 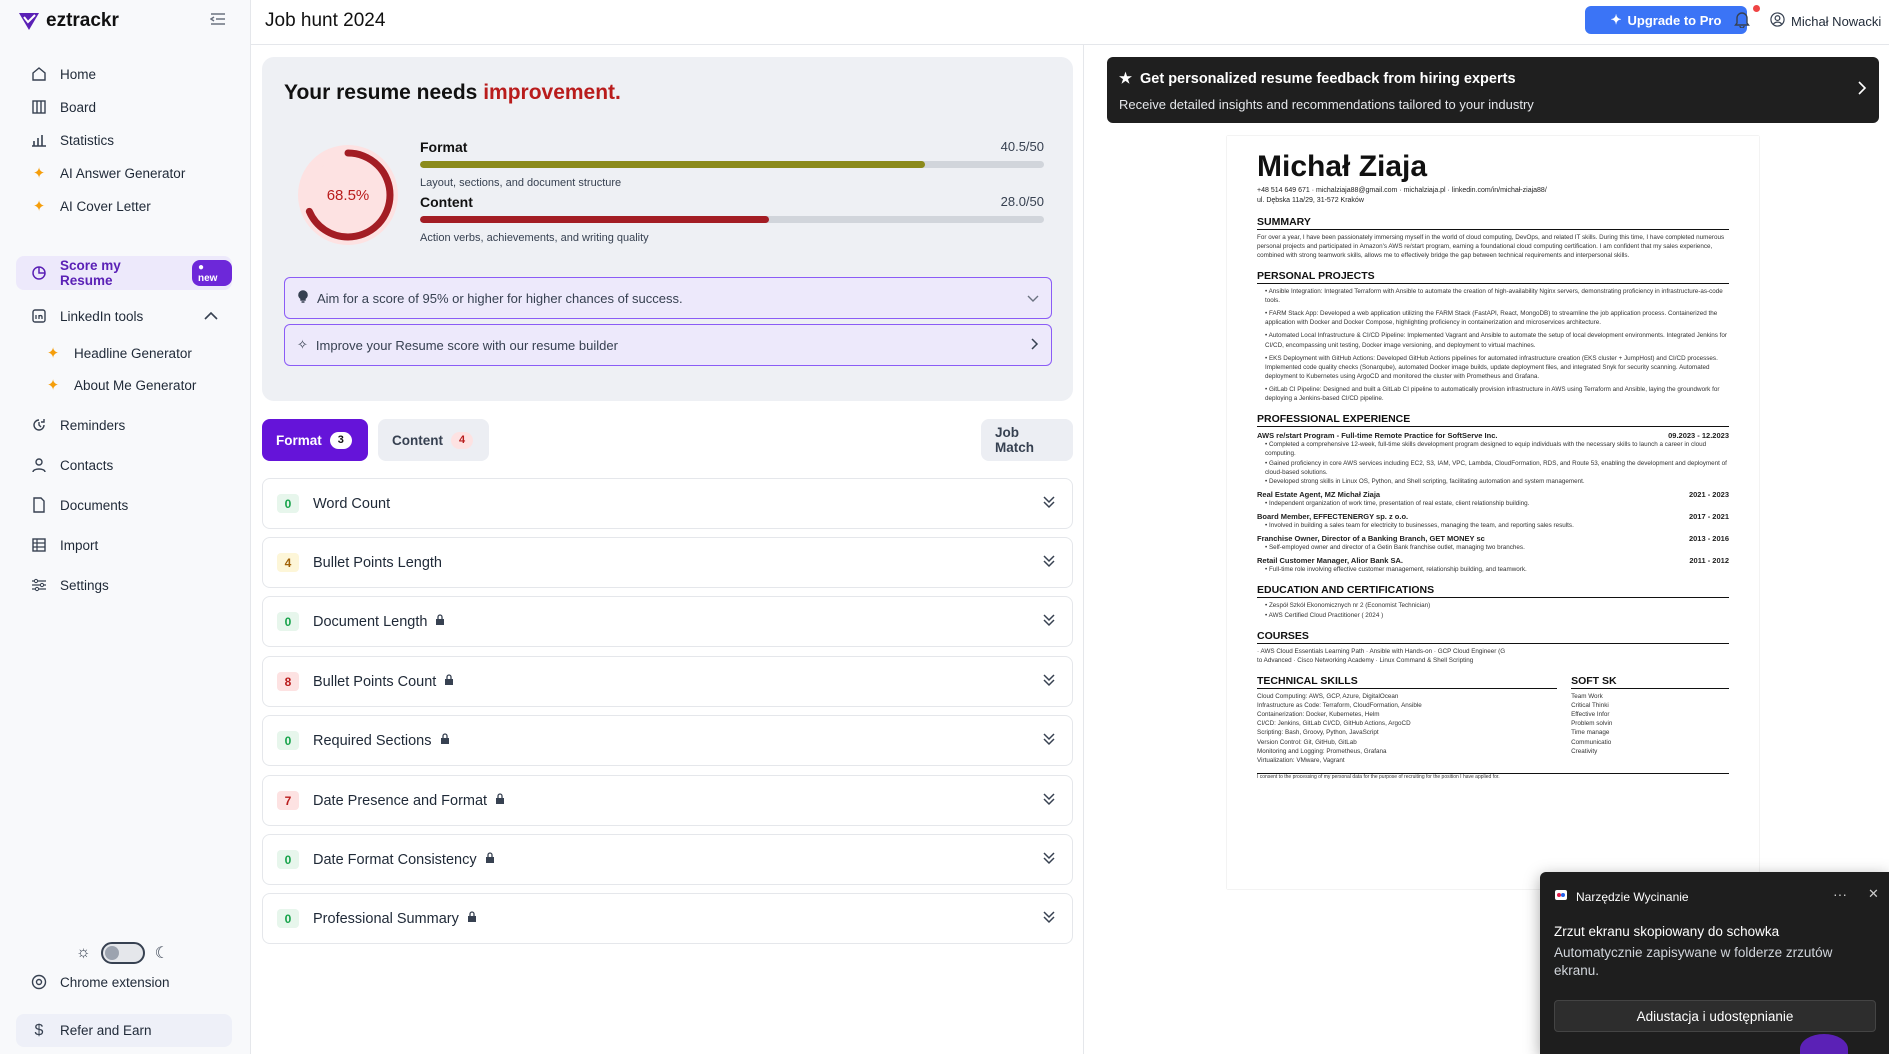 I want to click on sidebar-item-board: Board, so click(x=124, y=107).